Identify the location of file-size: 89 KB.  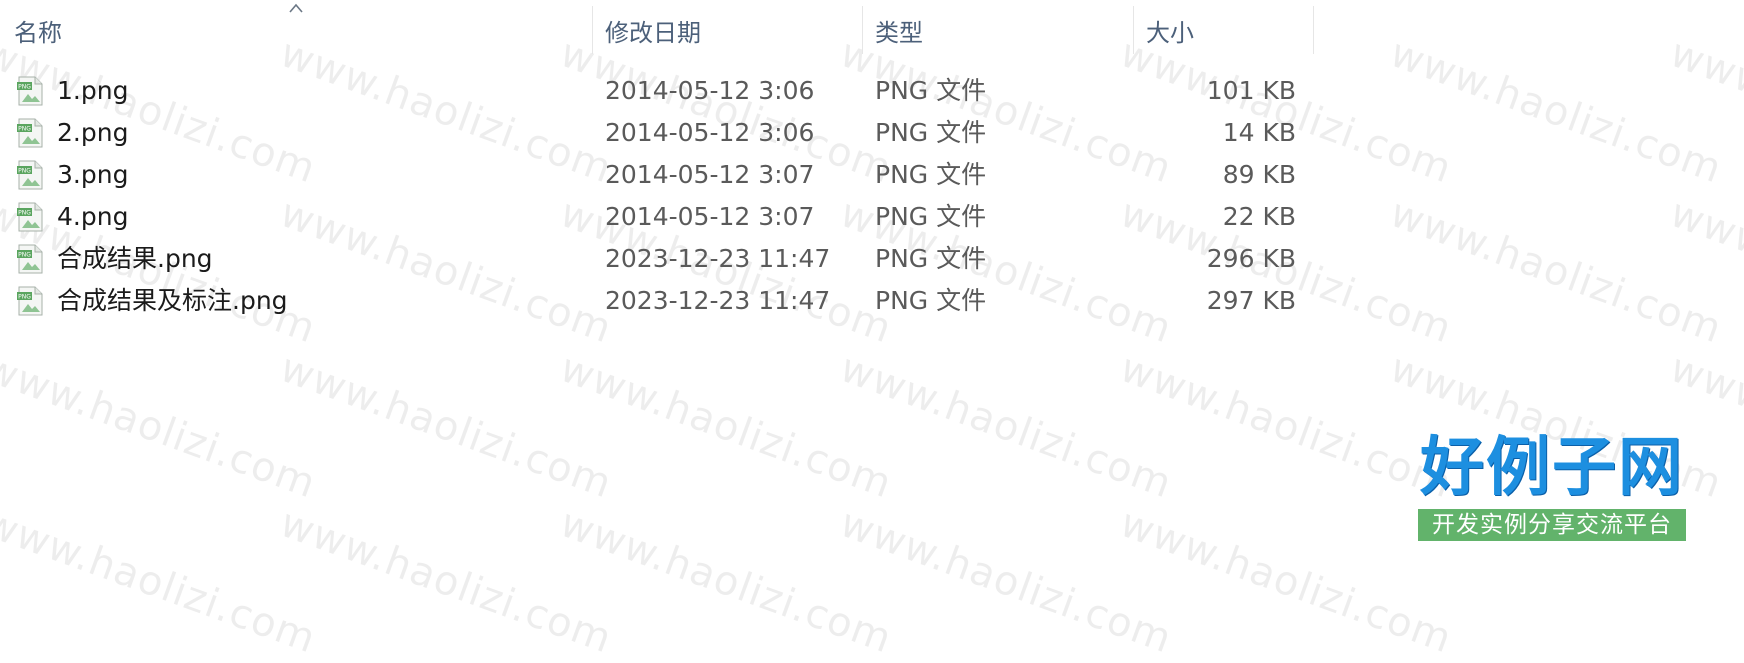
(1259, 174).